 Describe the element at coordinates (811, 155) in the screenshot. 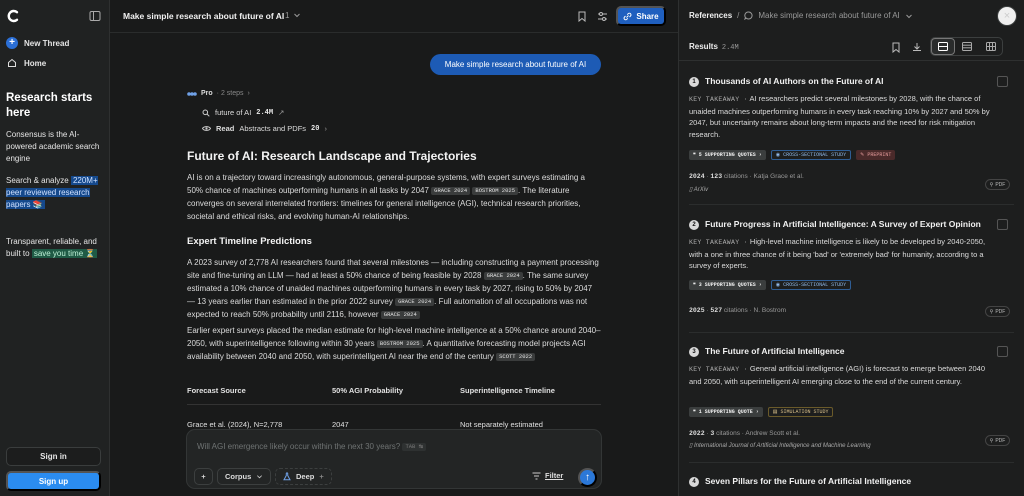

I see `study-type-tag: ◉ CROSS-SECTIONAL STUDY` at that location.